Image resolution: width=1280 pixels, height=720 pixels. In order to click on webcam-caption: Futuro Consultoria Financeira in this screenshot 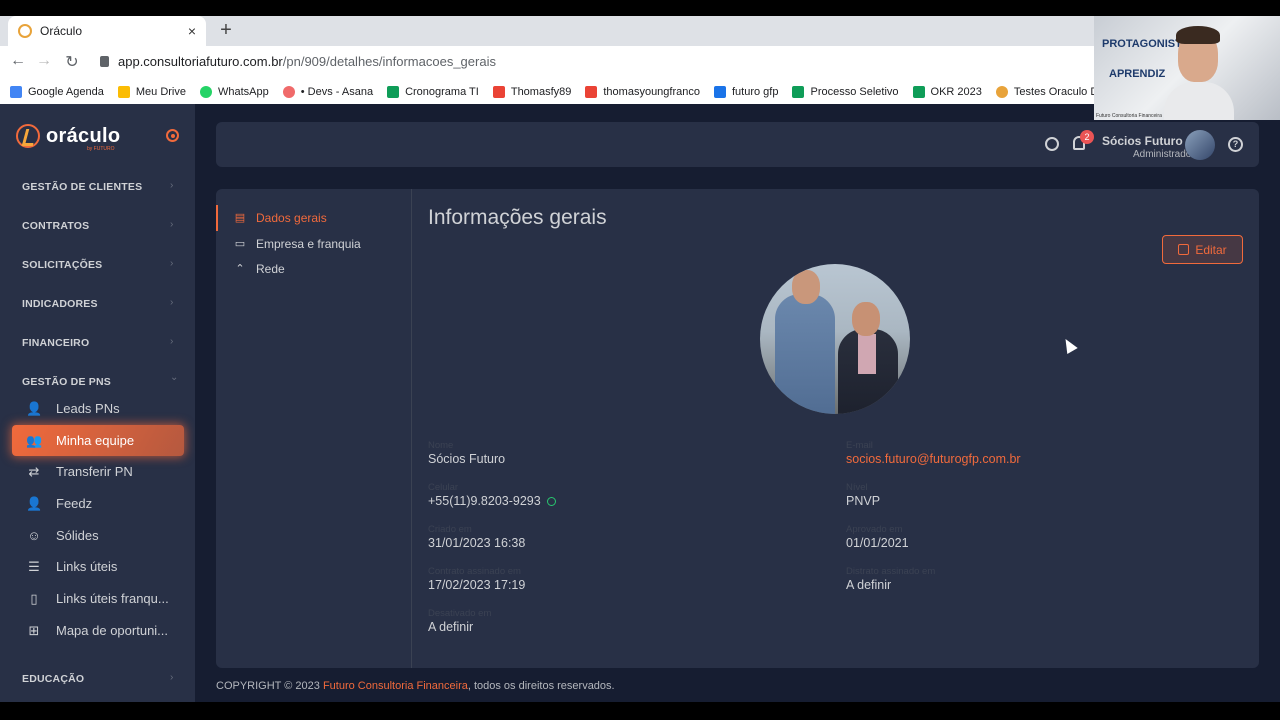, I will do `click(1129, 116)`.